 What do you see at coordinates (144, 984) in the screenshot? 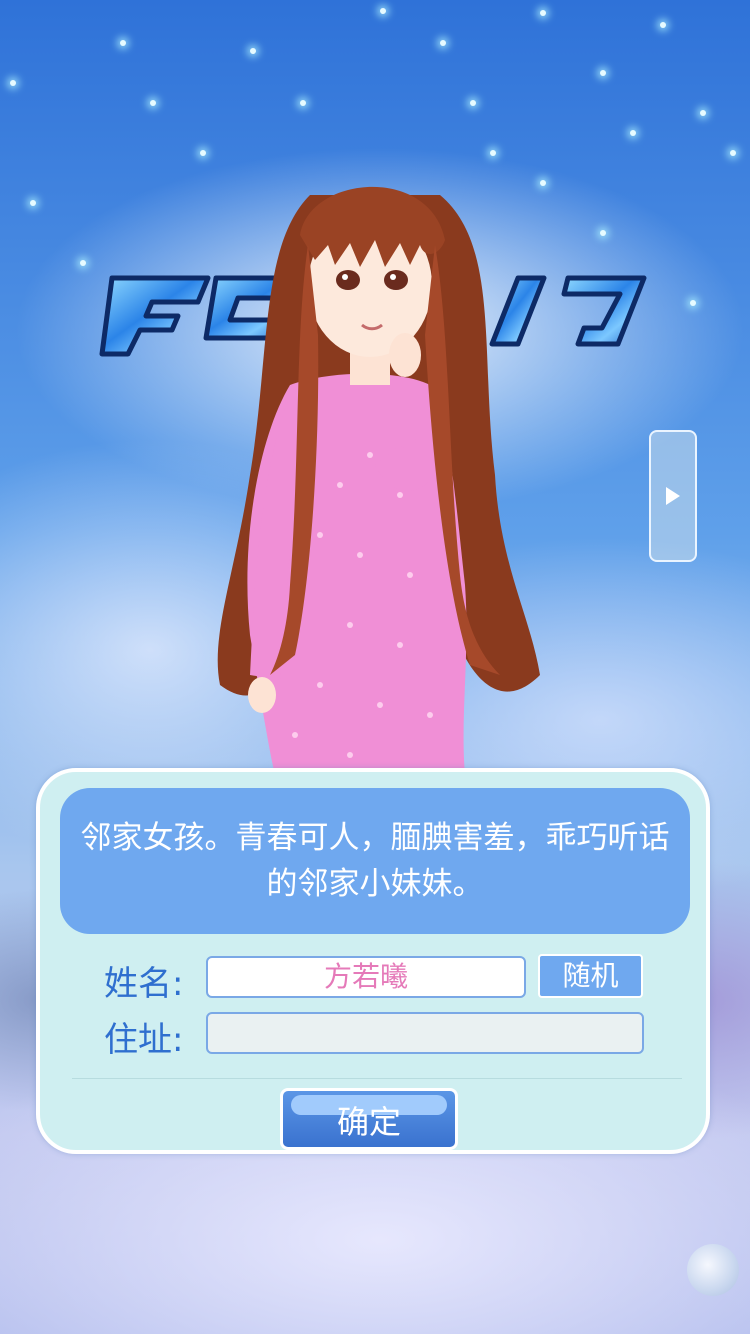
I see `name-label: 姓名:` at bounding box center [144, 984].